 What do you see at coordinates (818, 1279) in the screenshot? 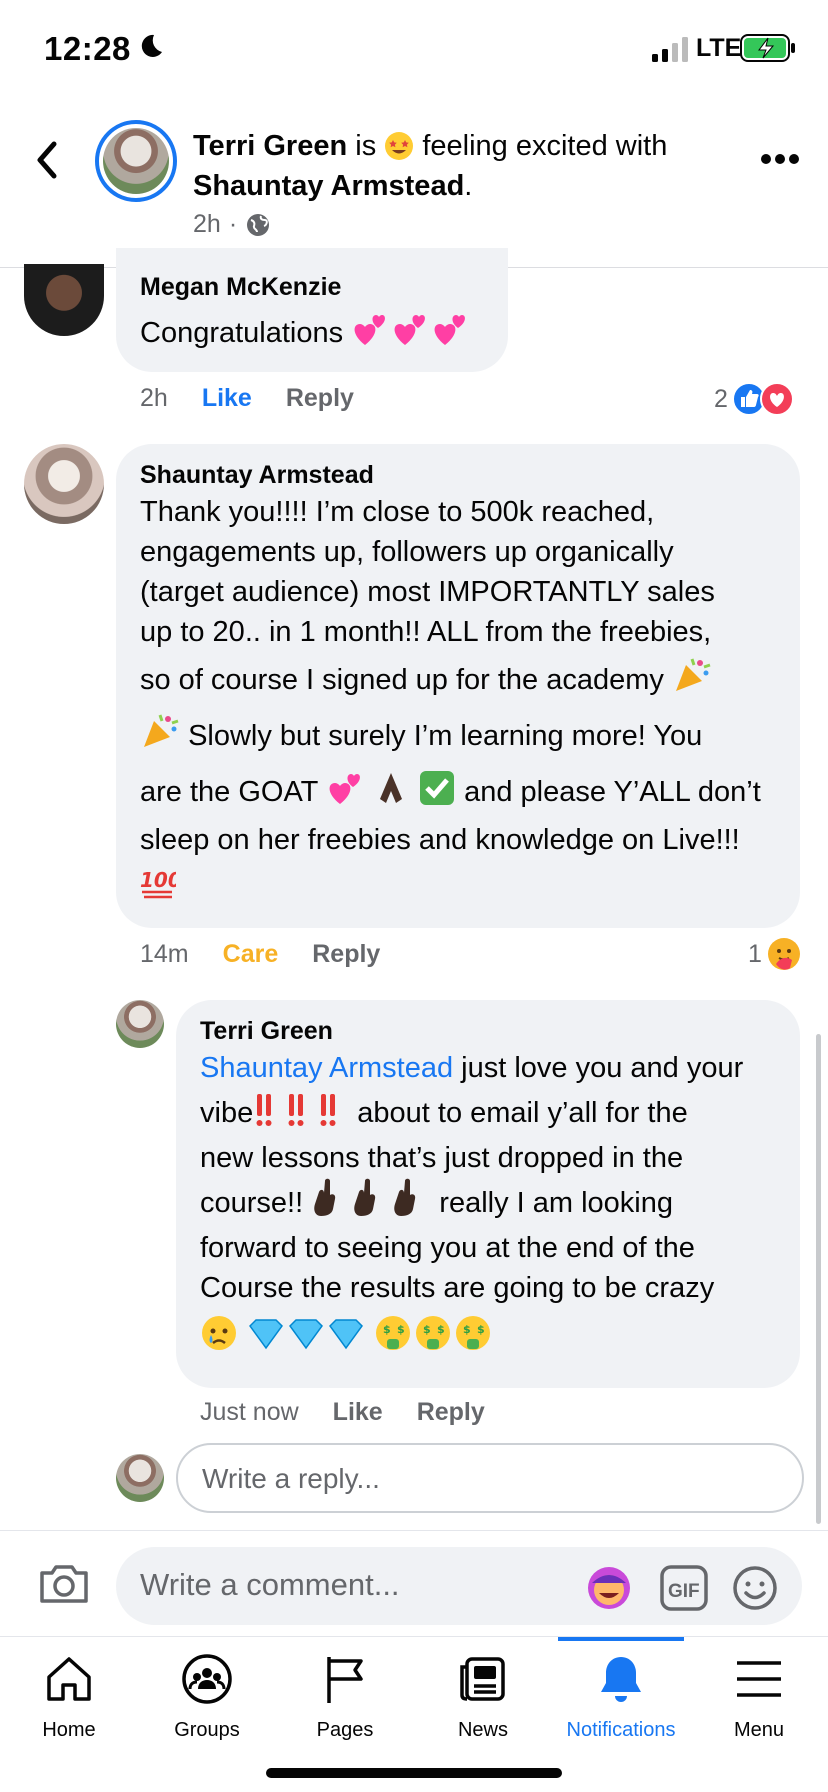
I see `scrollbar` at bounding box center [818, 1279].